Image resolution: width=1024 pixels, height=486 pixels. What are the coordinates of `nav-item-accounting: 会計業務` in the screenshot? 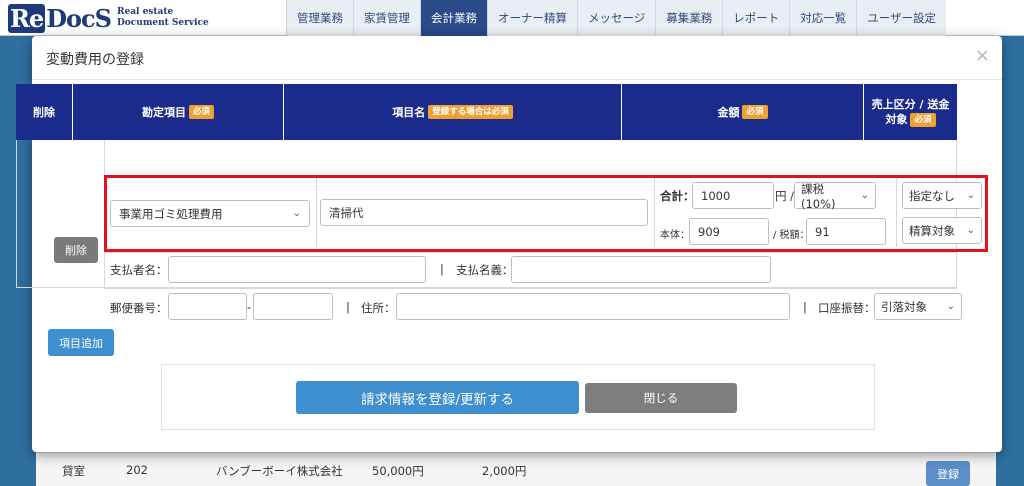 It's located at (453, 18).